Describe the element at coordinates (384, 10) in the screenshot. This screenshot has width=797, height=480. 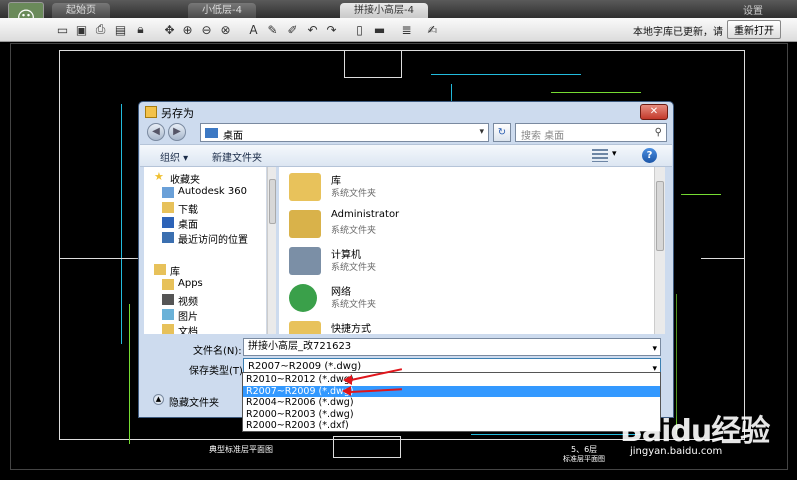
I see `tab-high-rise: 拼接小高层-4` at that location.